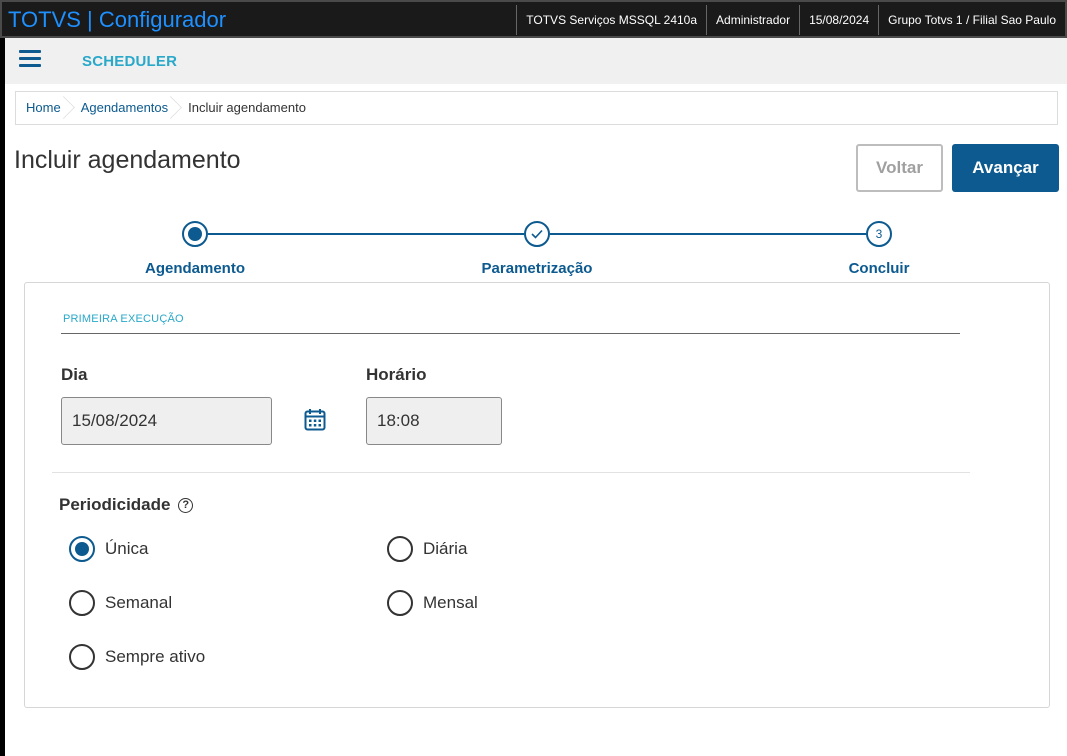 This screenshot has height=756, width=1067. I want to click on periodicity-heading: Periodicidade ?, so click(126, 505).